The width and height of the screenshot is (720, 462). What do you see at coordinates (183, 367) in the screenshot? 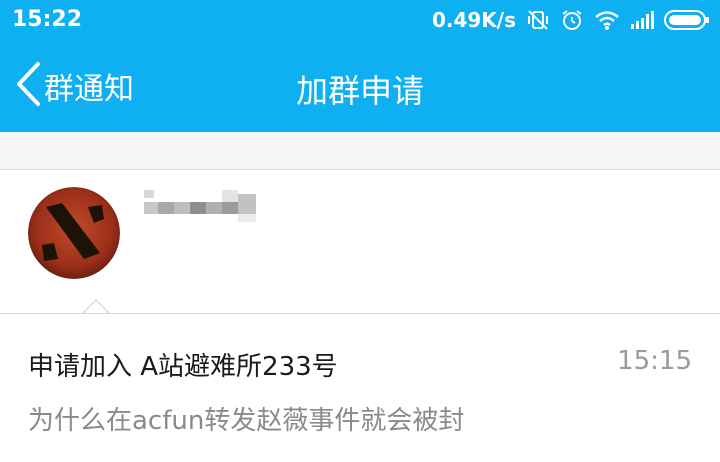
I see `request-title: 申请加入 A站避难所233号` at bounding box center [183, 367].